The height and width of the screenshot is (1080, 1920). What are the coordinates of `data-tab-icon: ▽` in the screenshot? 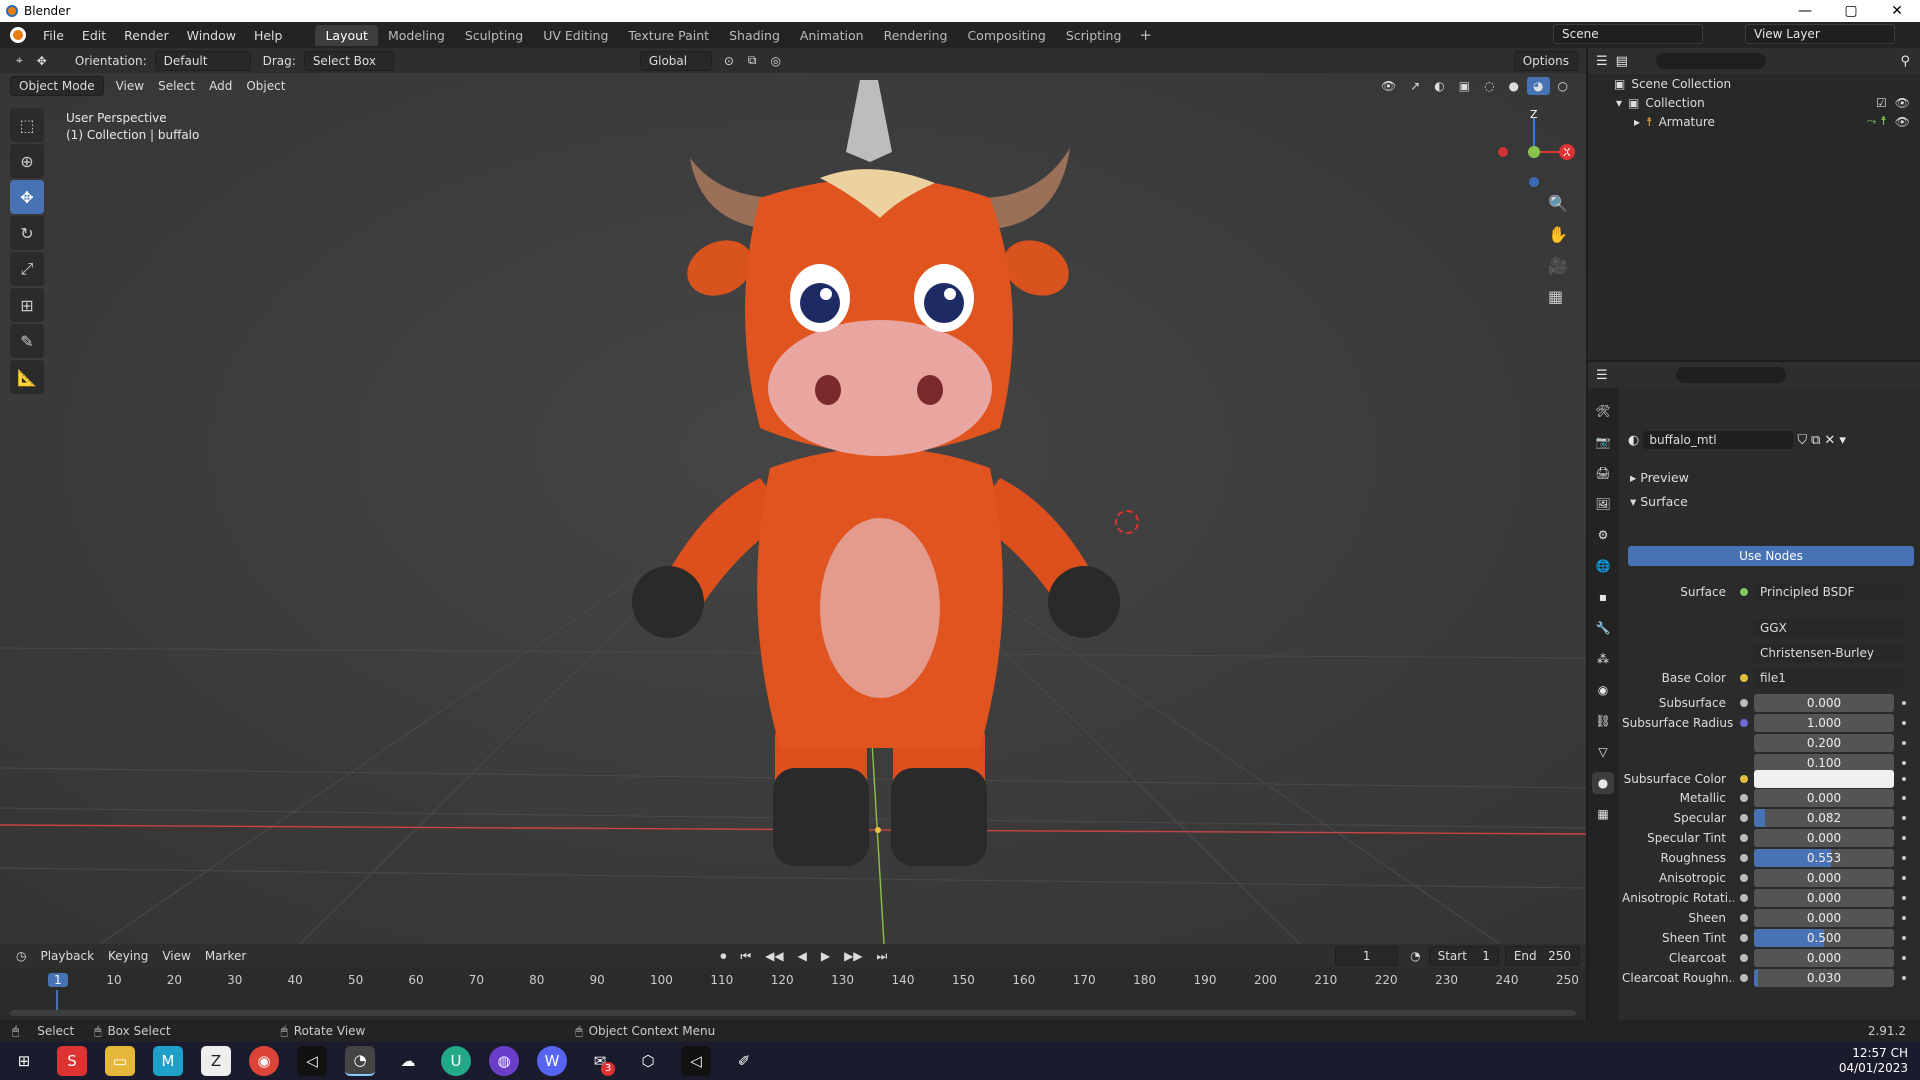 It's located at (1603, 752).